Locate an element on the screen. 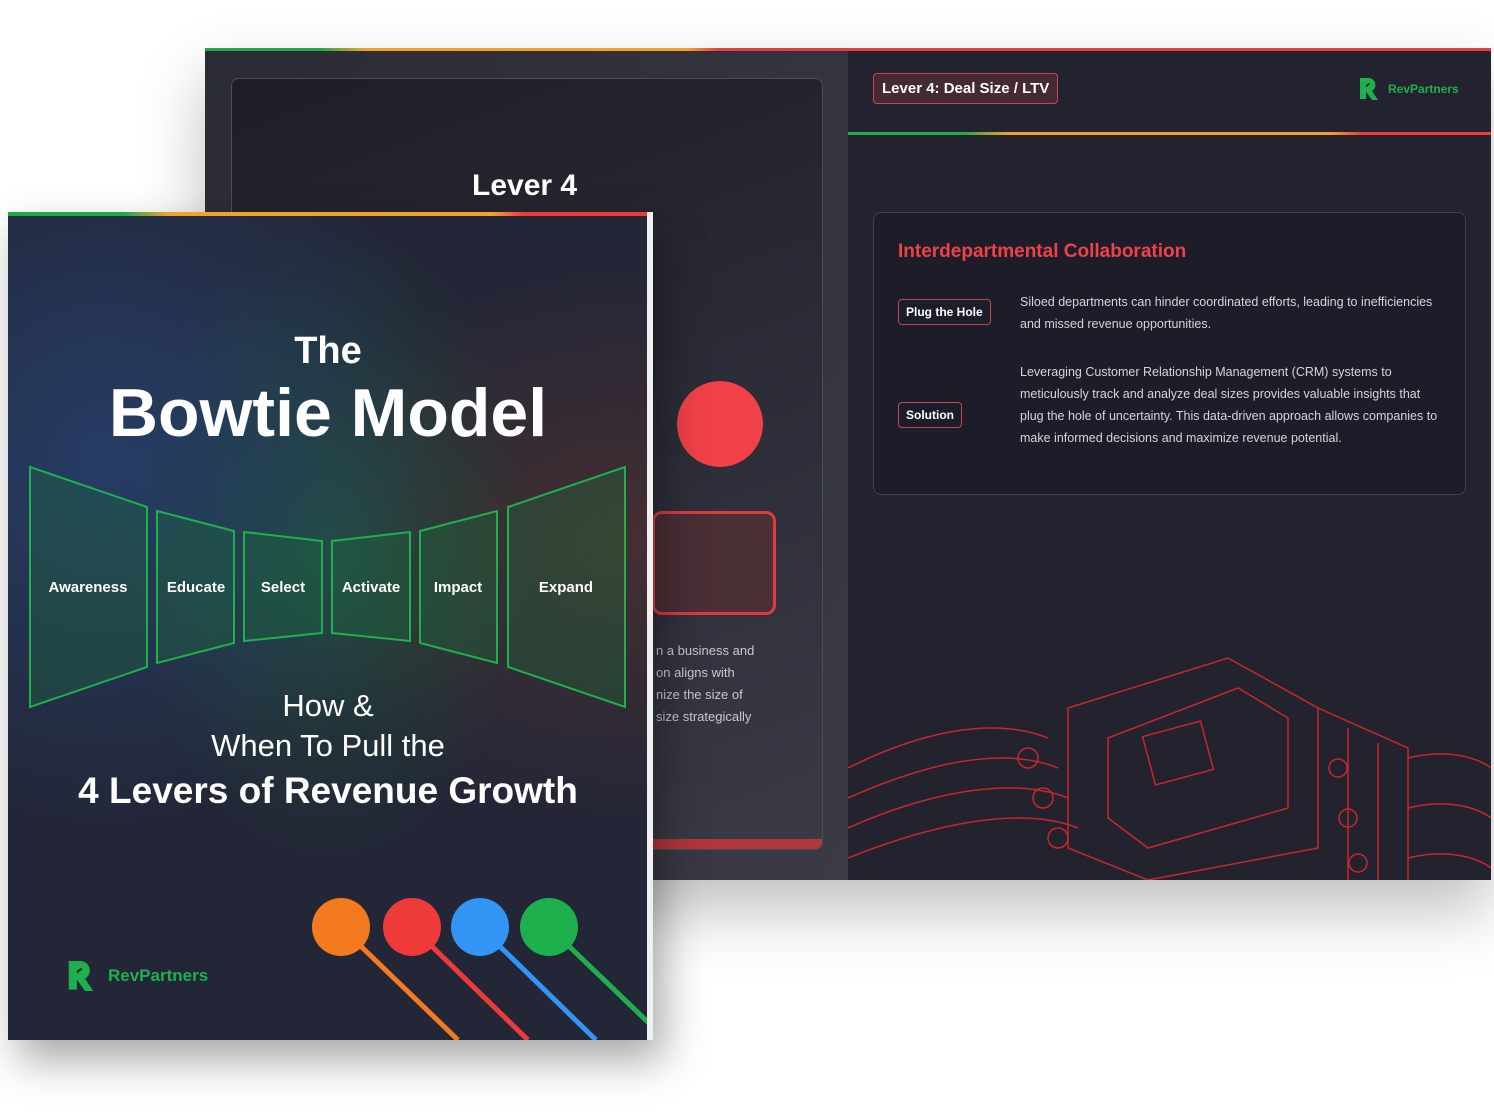 This screenshot has height=1117, width=1494. subtitle-line-2: When To Pull the is located at coordinates (328, 745).